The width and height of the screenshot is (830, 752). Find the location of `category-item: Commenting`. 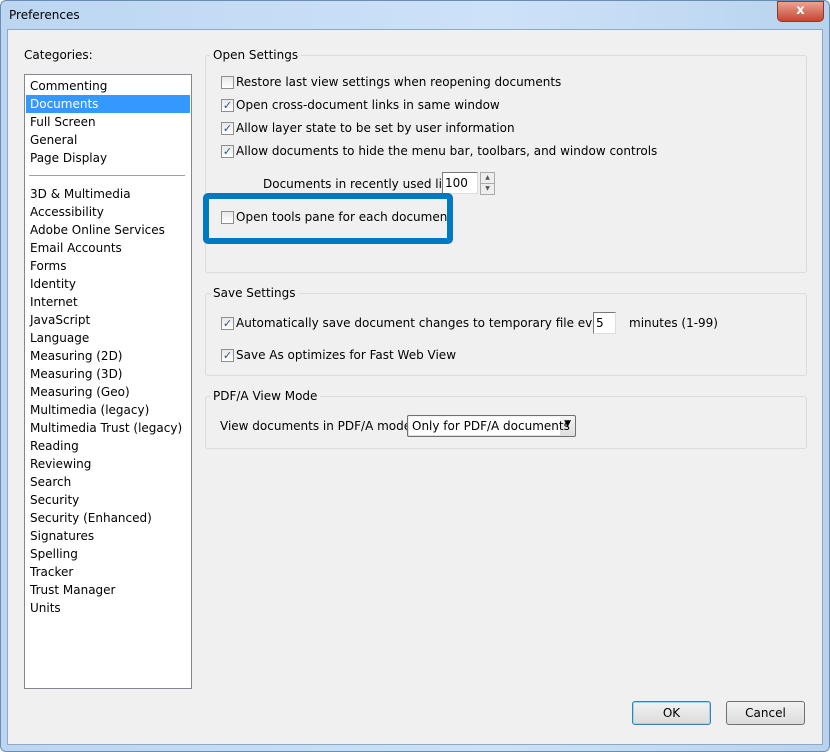

category-item: Commenting is located at coordinates (108, 86).